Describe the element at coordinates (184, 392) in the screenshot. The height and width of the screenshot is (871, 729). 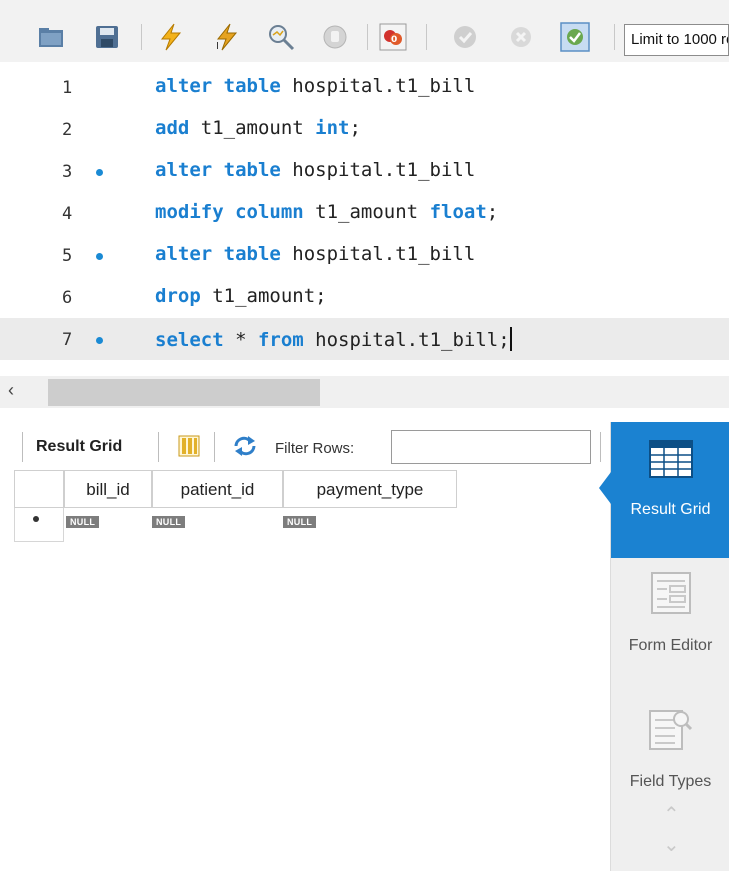
I see `scrollbar-thumb` at that location.